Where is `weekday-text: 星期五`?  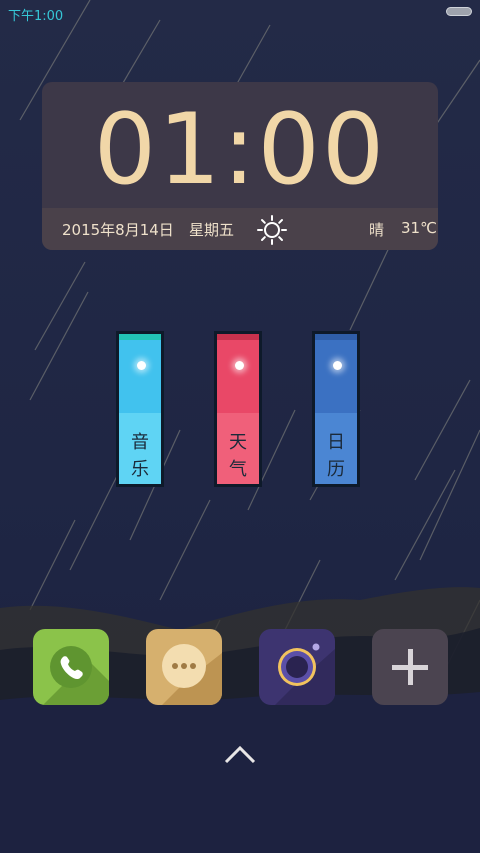
weekday-text: 星期五 is located at coordinates (212, 230).